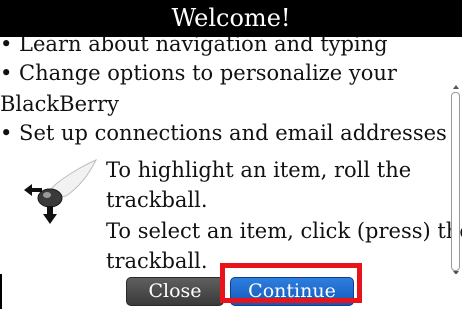 This screenshot has height=309, width=462. What do you see at coordinates (59, 104) in the screenshot?
I see `bullet-options-cont: BlackBerry` at bounding box center [59, 104].